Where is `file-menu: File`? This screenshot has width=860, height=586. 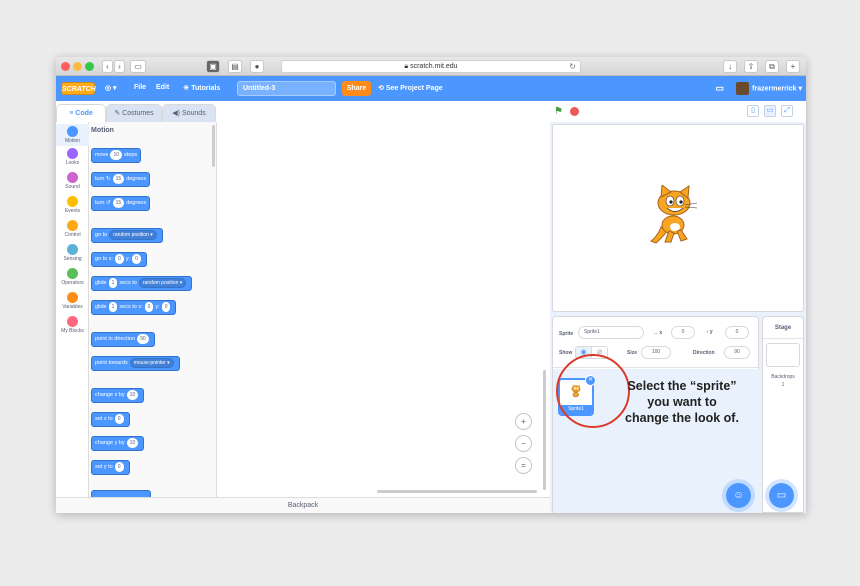
file-menu: File is located at coordinates (140, 87).